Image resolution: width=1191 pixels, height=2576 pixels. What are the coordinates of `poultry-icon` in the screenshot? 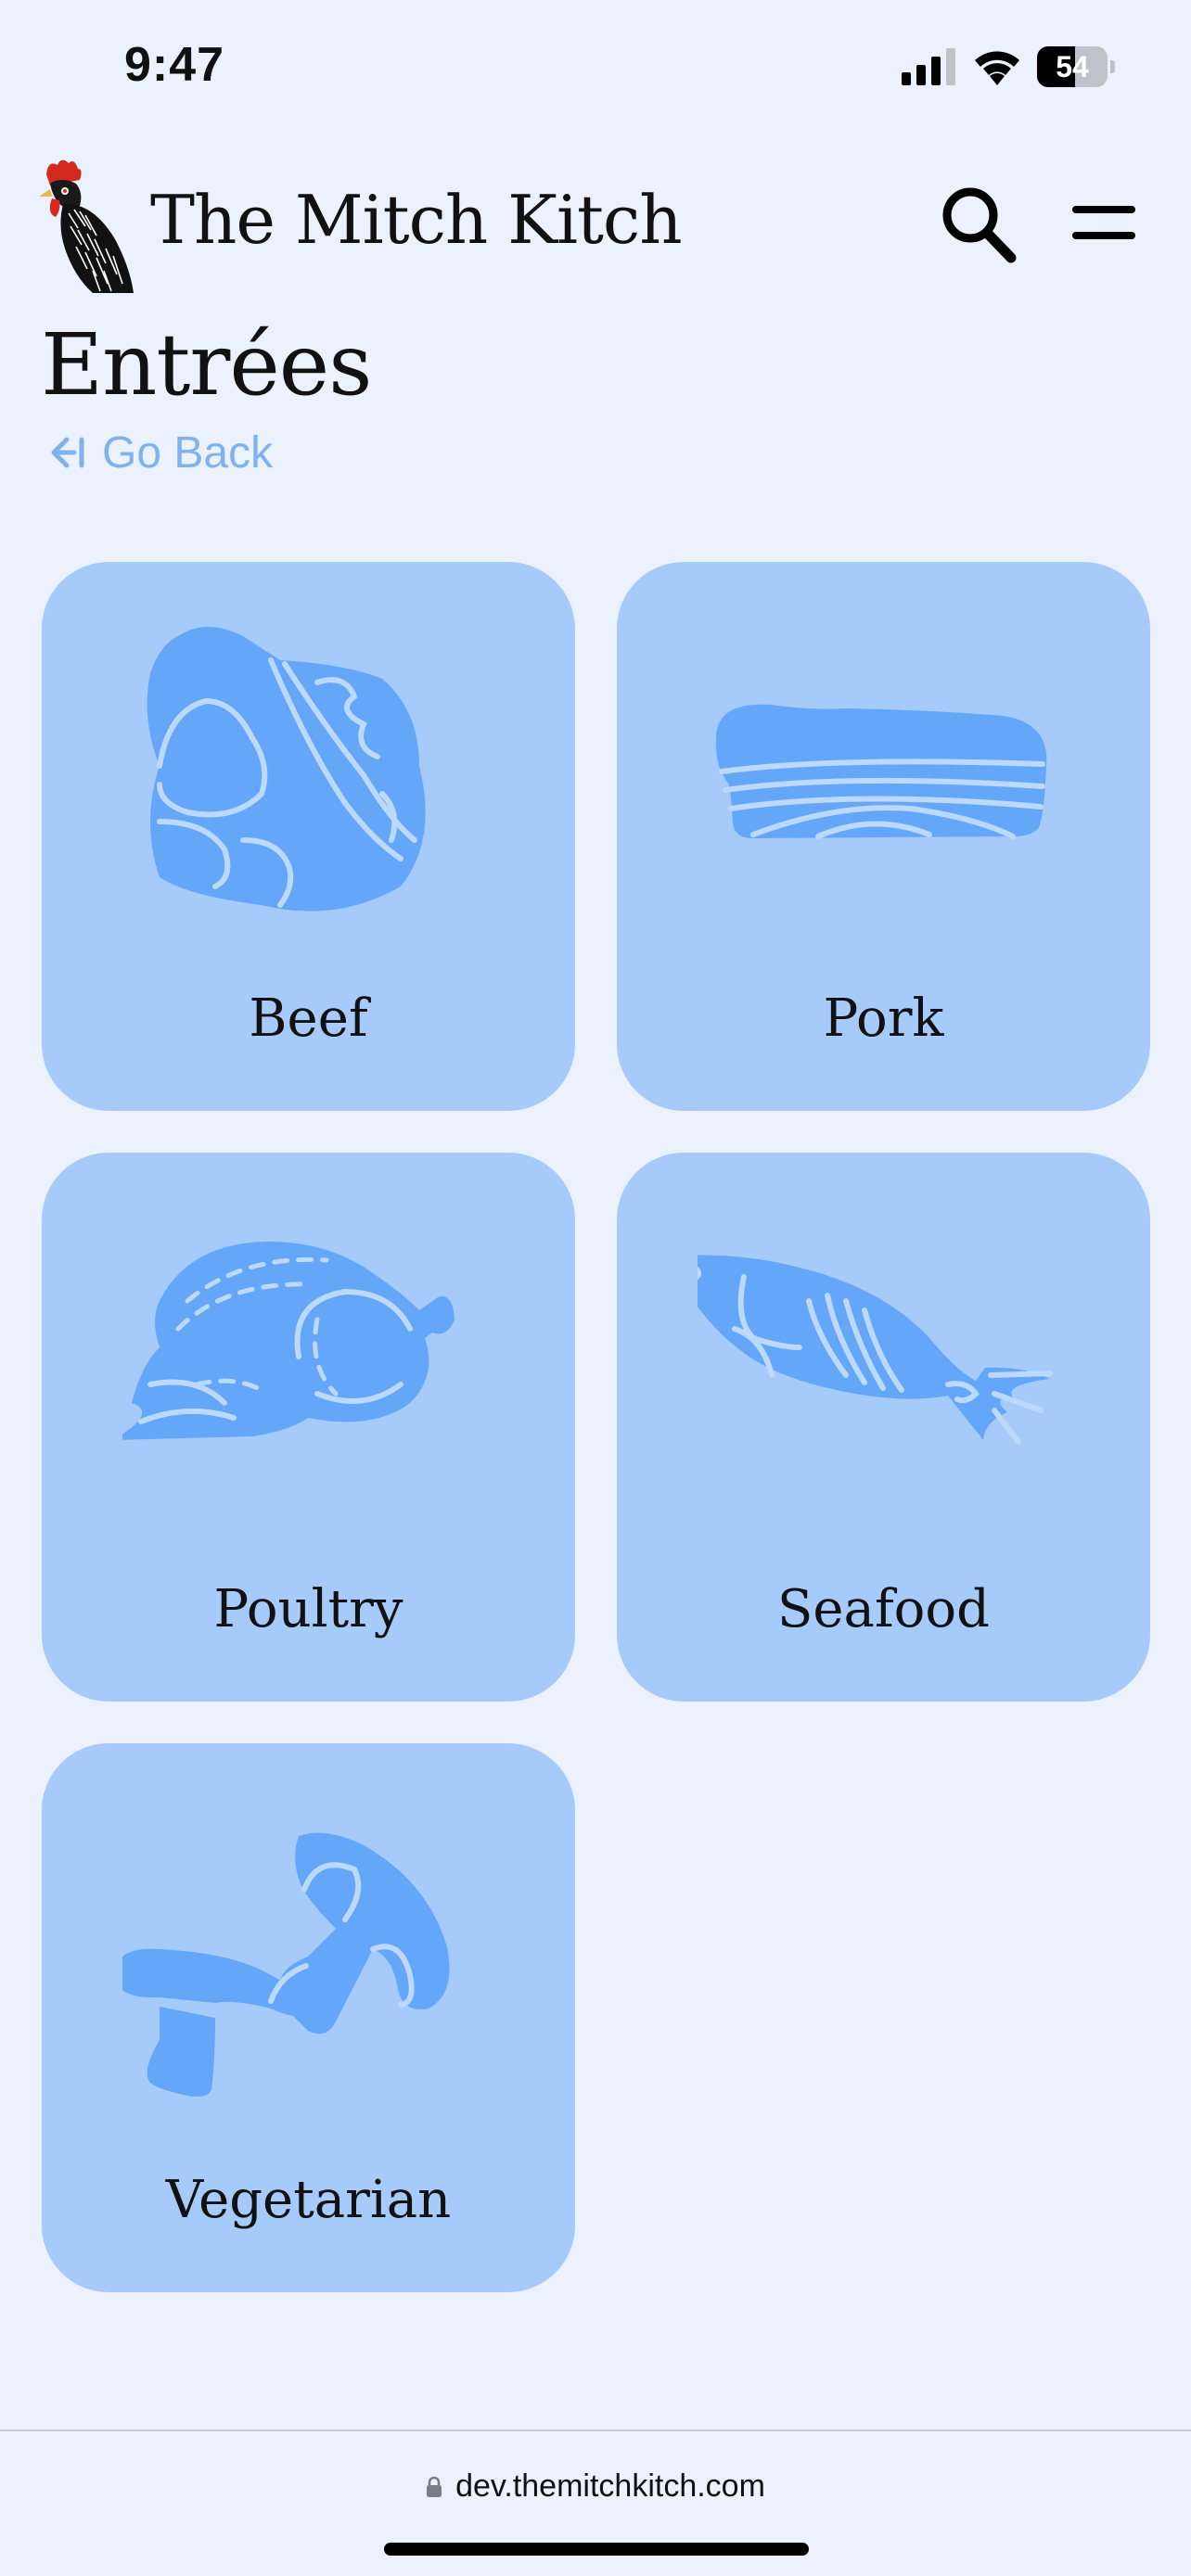 It's located at (288, 1340).